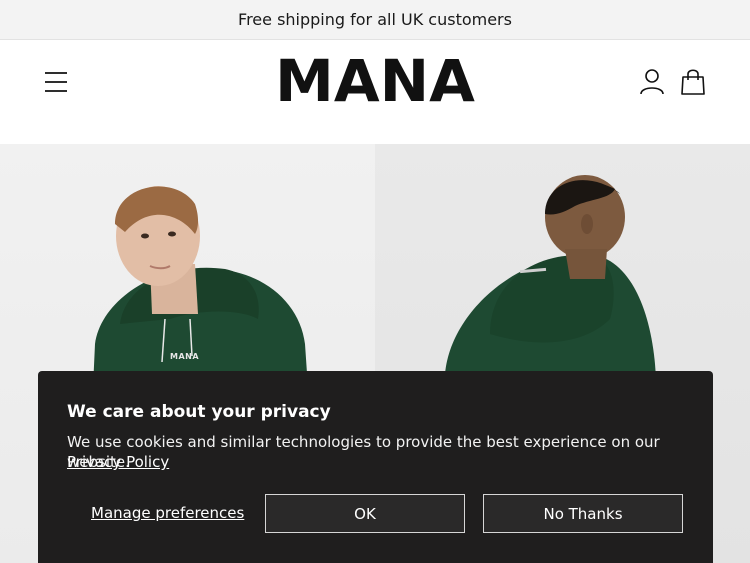 This screenshot has height=563, width=750. I want to click on ok-button: OK, so click(365, 513).